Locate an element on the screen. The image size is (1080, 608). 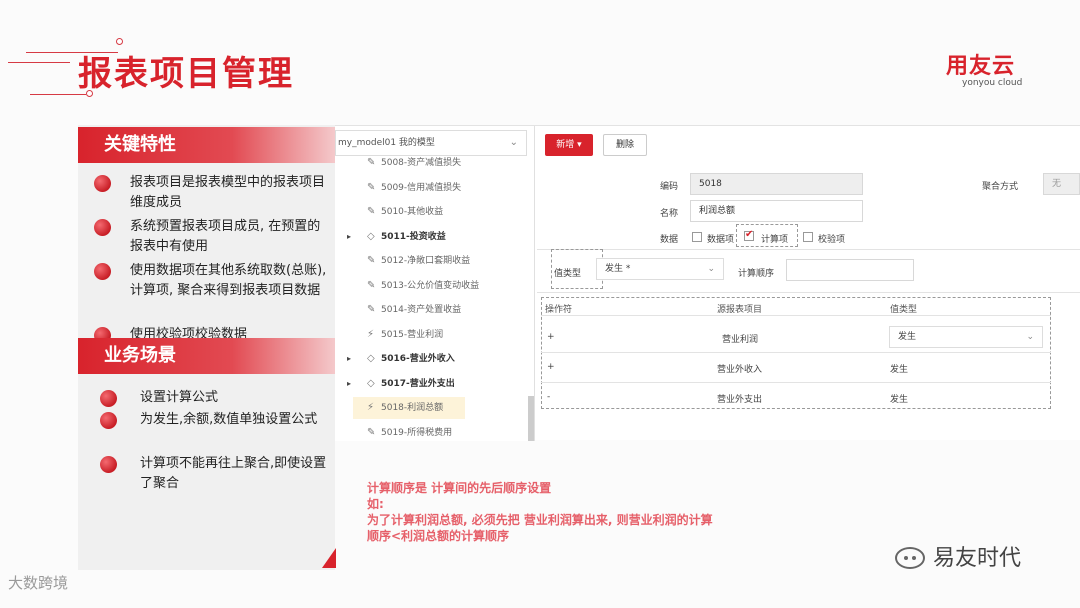
note-line: 如: is located at coordinates (375, 504).